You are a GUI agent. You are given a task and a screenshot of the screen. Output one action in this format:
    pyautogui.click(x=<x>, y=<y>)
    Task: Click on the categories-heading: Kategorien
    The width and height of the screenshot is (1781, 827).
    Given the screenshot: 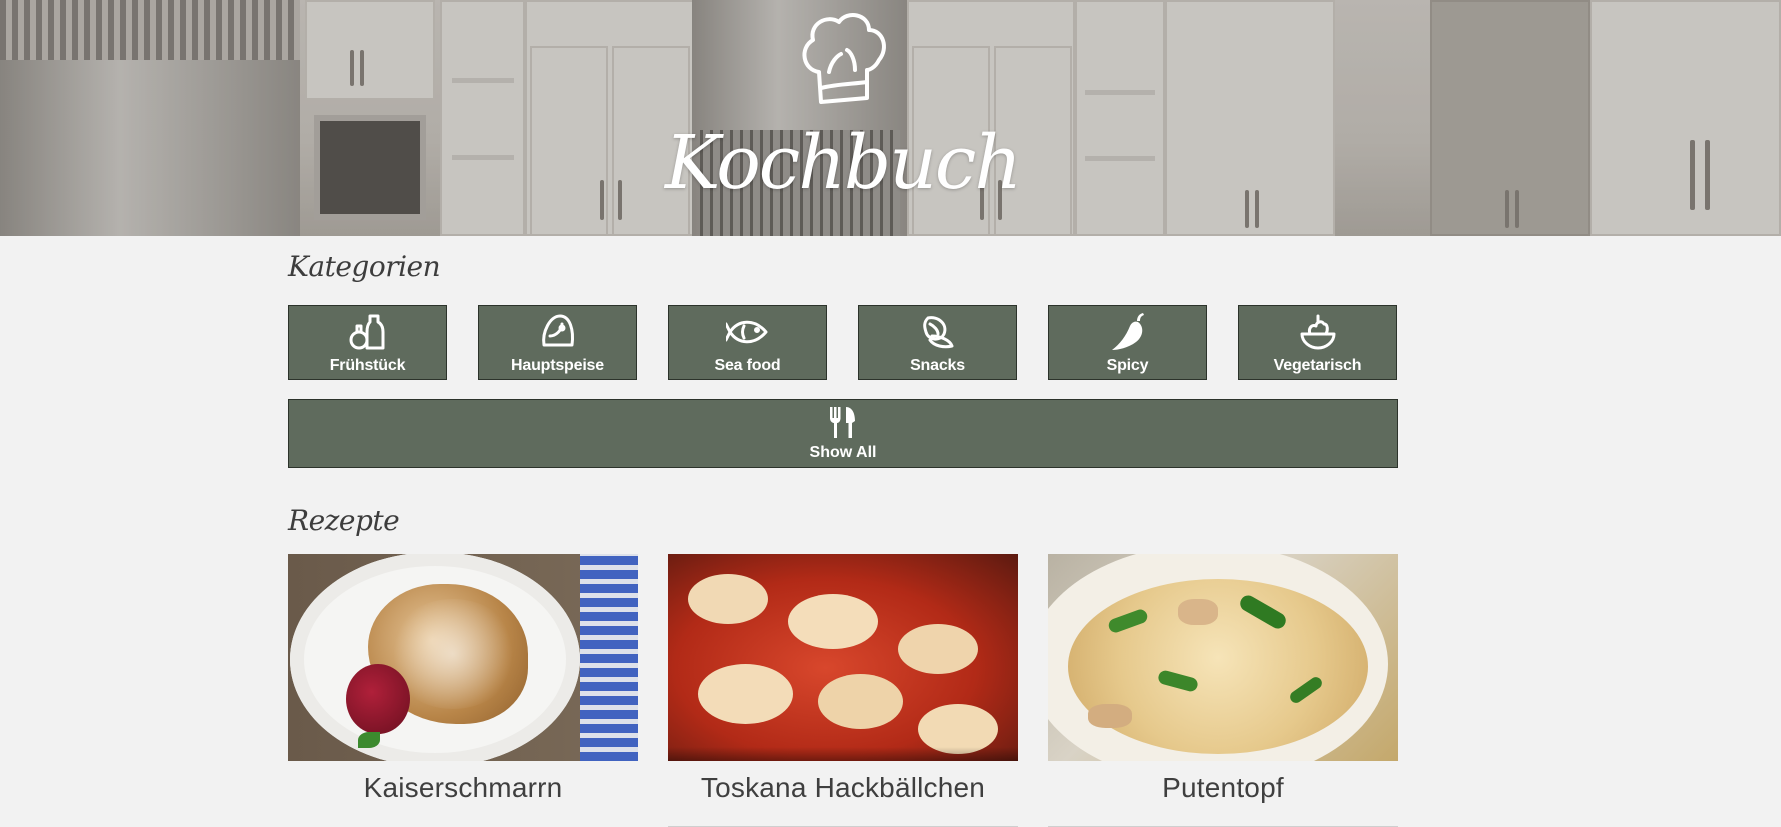 What is the action you would take?
    pyautogui.click(x=364, y=266)
    